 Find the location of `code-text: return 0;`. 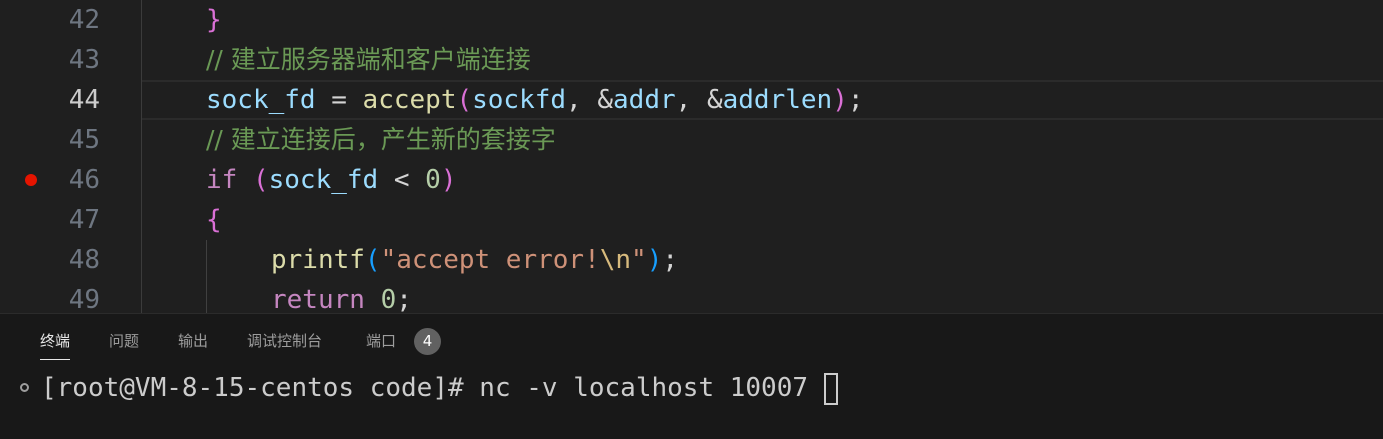

code-text: return 0; is located at coordinates (341, 296).